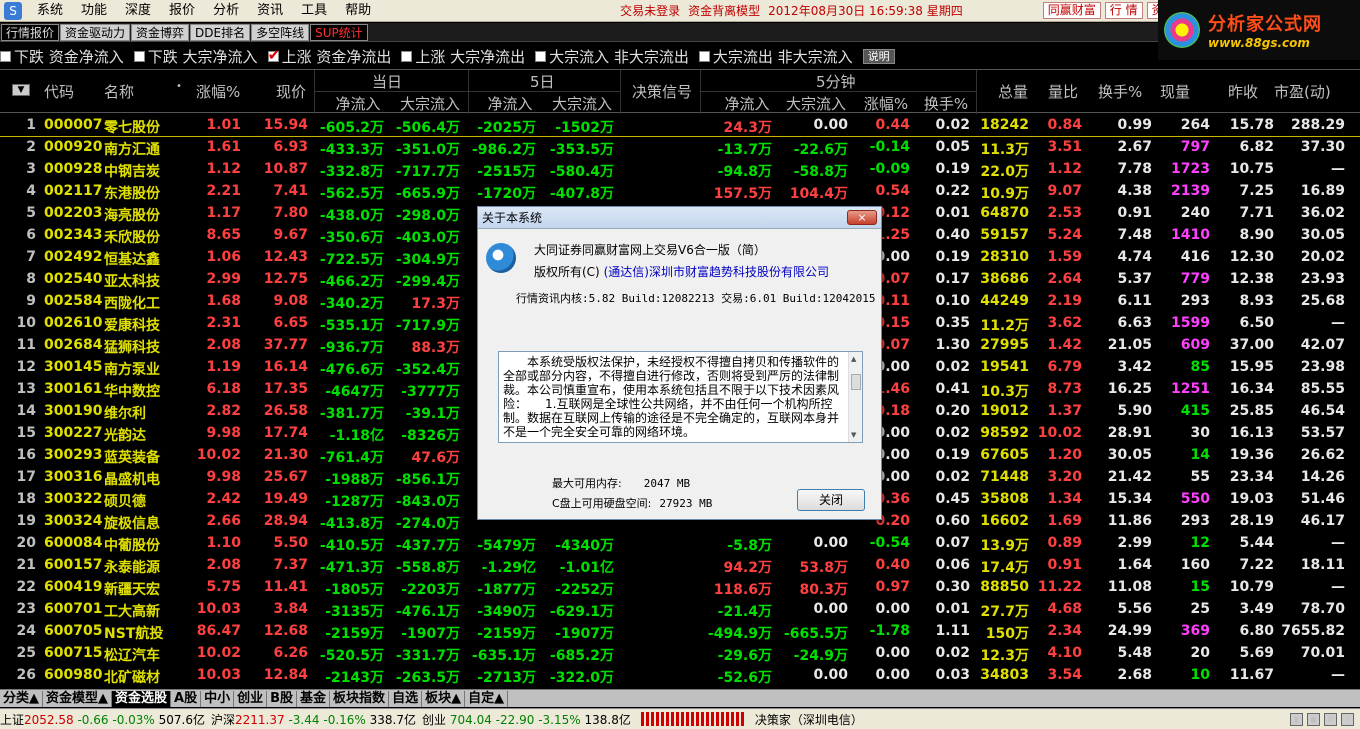 This screenshot has height=729, width=1360. I want to click on close-icon: ×, so click(862, 217).